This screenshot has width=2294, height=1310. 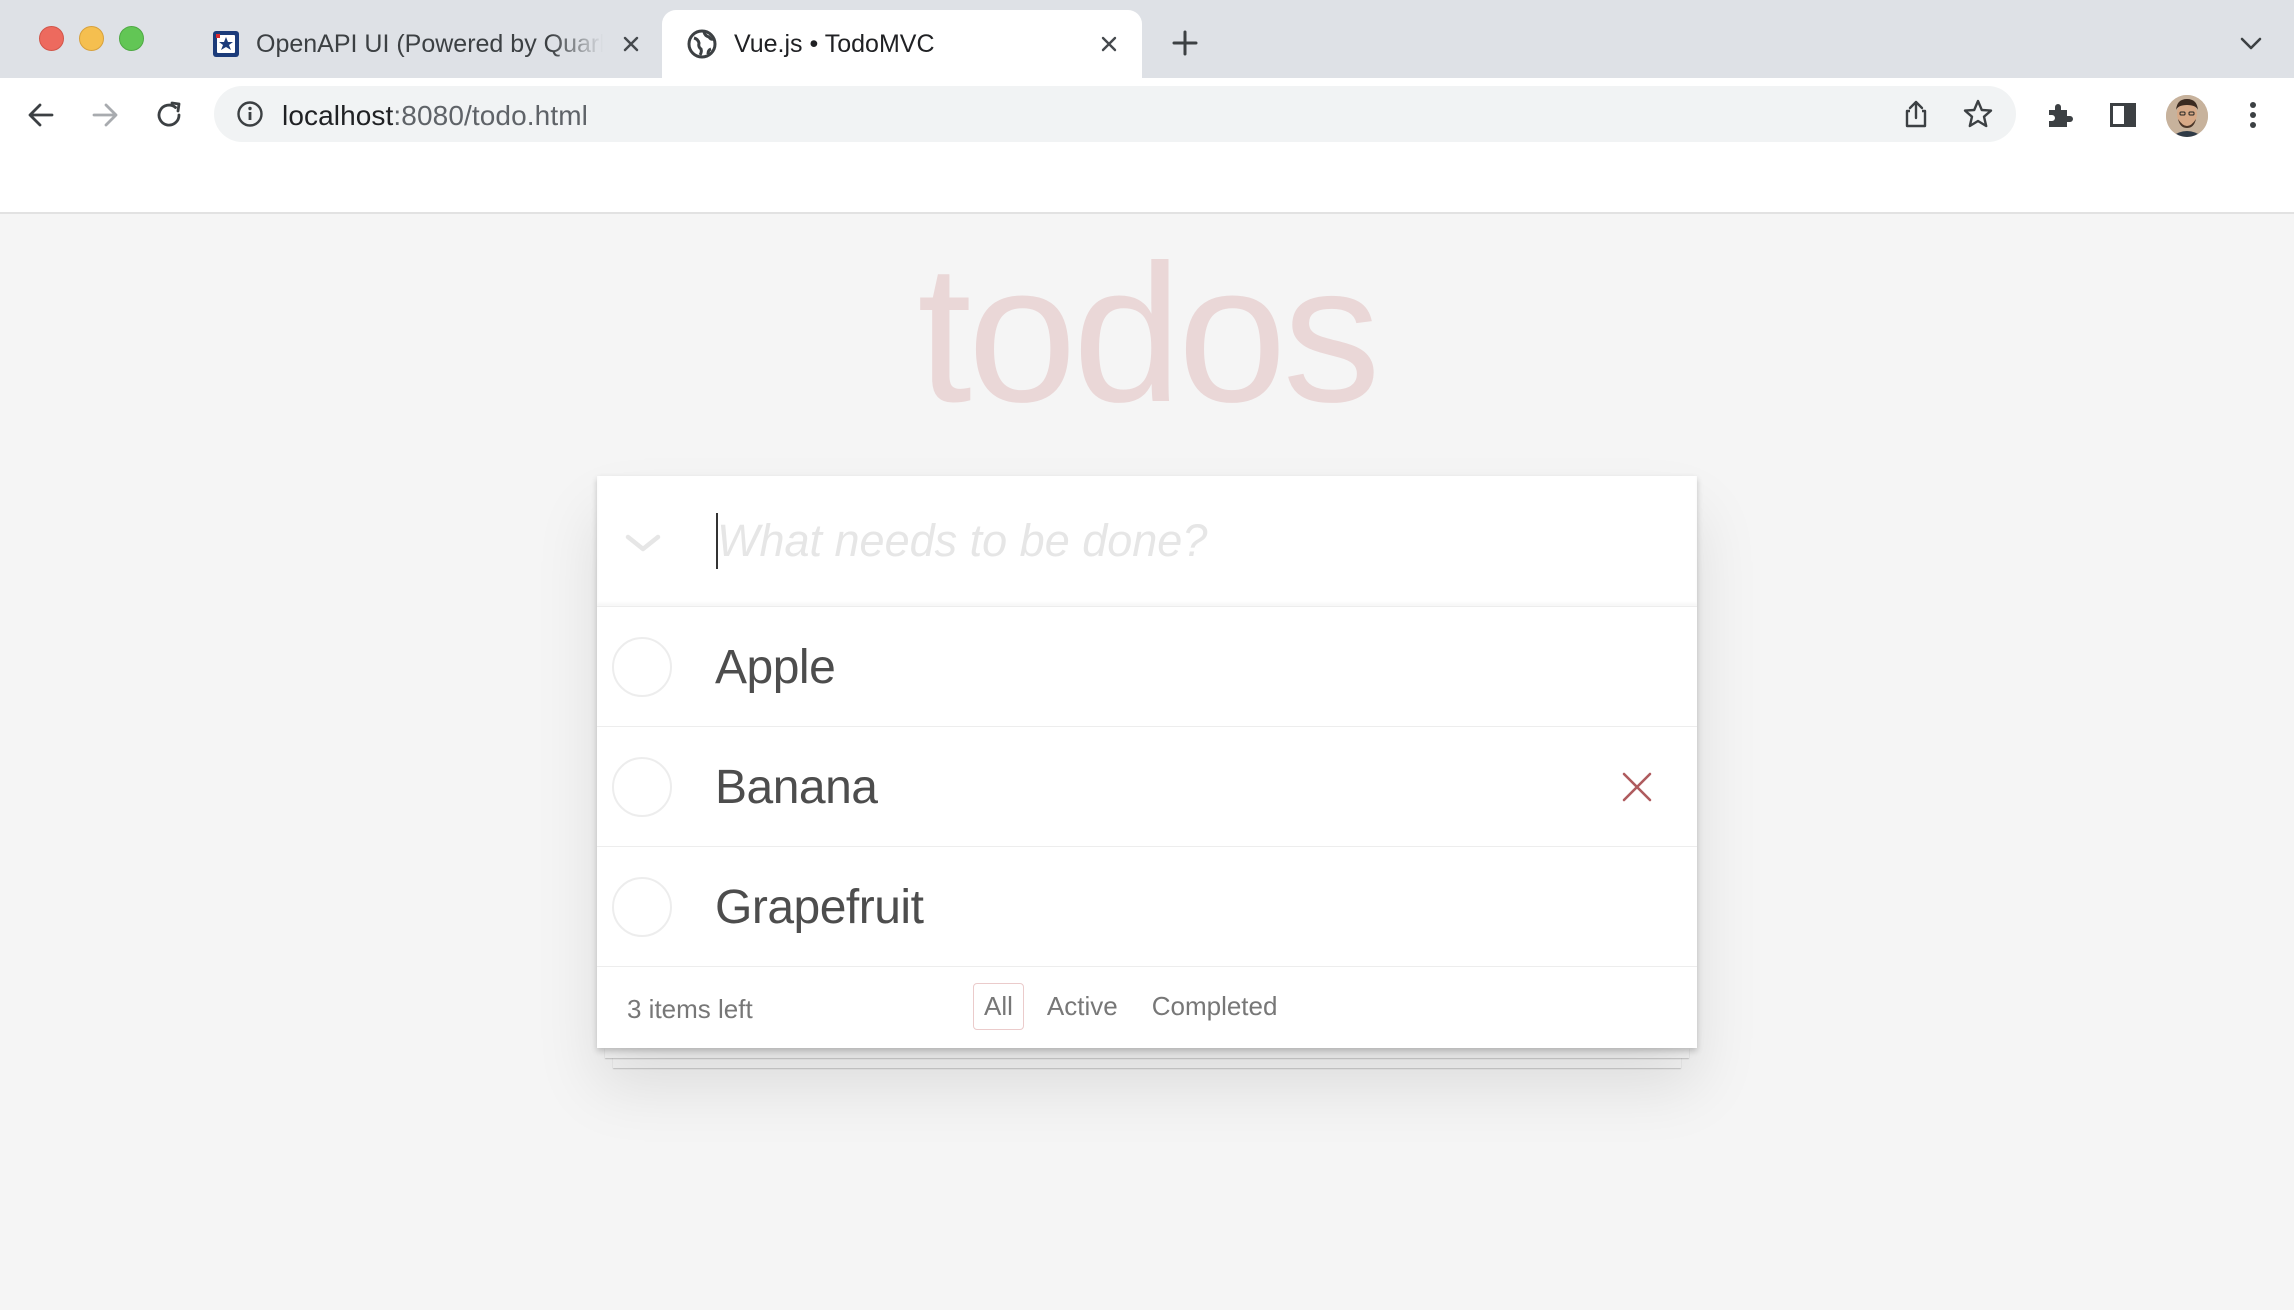 I want to click on tab-title: Vue.js • TodoMVC, so click(x=834, y=44).